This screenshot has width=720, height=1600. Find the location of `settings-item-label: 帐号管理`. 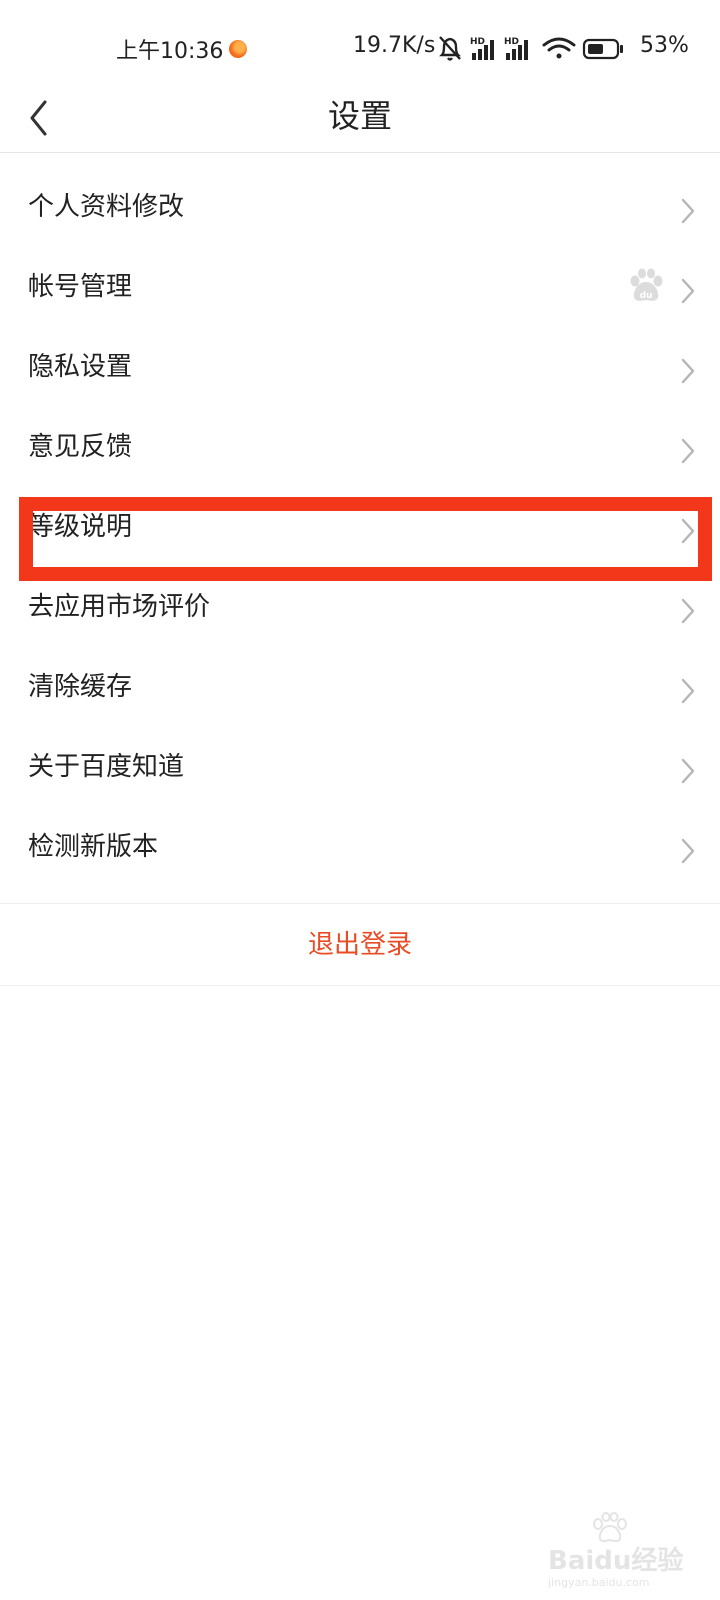

settings-item-label: 帐号管理 is located at coordinates (80, 287).